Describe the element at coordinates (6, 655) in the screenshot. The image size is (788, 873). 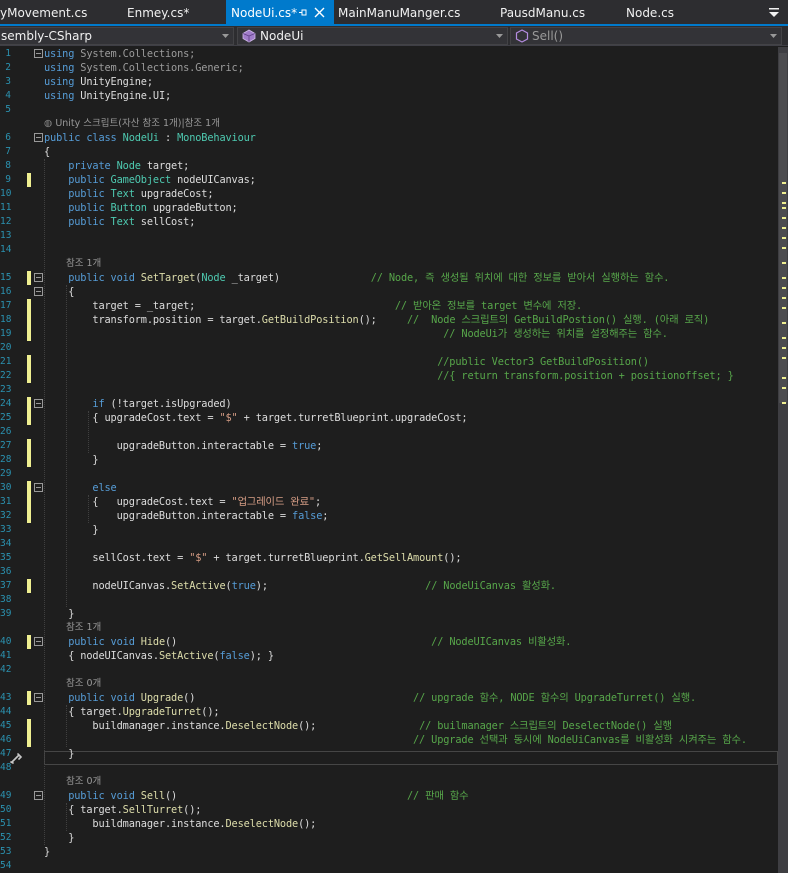
I see `line-number: 41` at that location.